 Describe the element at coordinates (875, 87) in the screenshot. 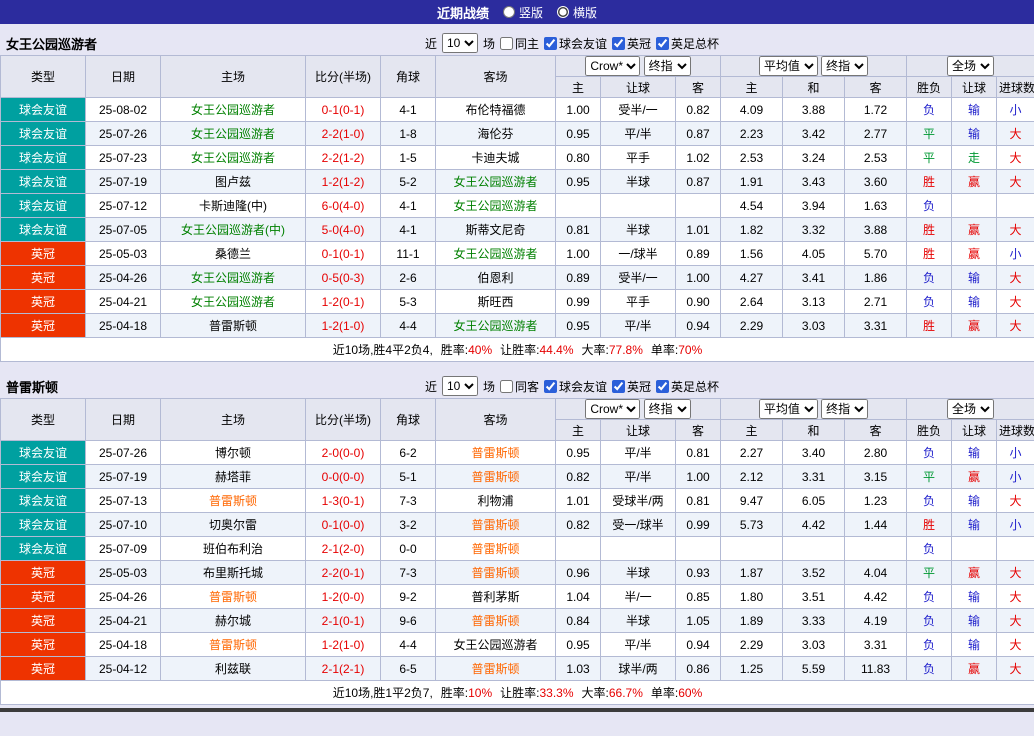

I see `sub-header-avg-away: 客` at that location.